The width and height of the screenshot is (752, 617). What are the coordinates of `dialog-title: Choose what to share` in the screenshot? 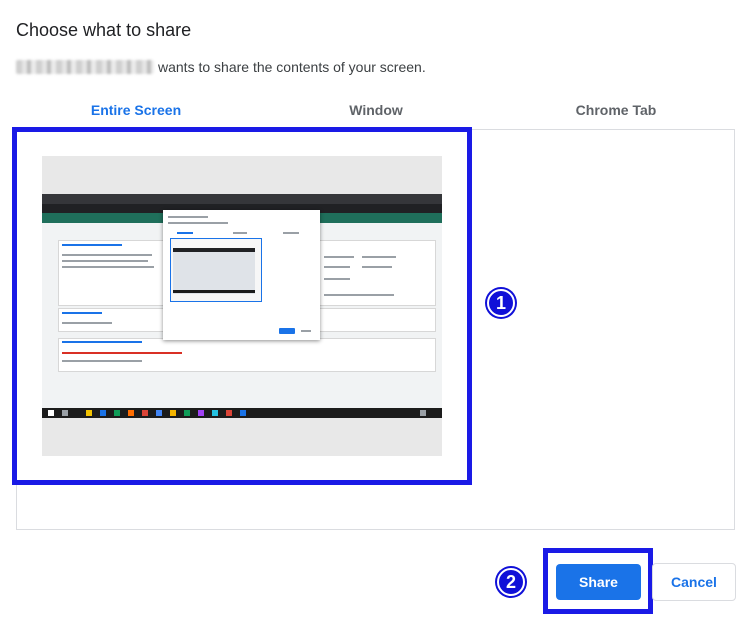 It's located at (104, 30).